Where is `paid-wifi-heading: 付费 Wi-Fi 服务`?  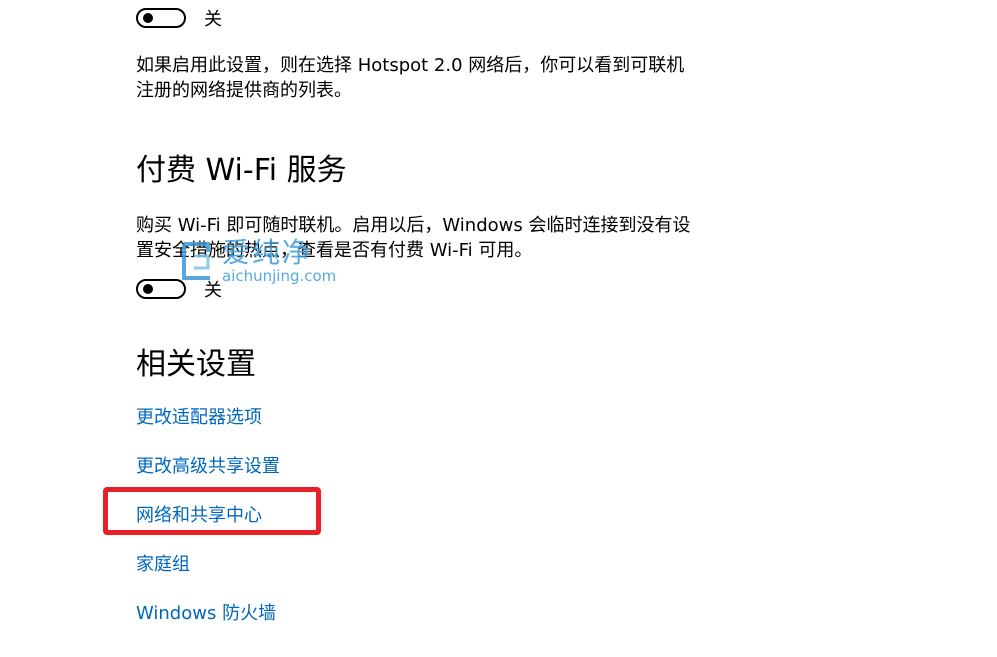 paid-wifi-heading: 付费 Wi-Fi 服务 is located at coordinates (241, 170).